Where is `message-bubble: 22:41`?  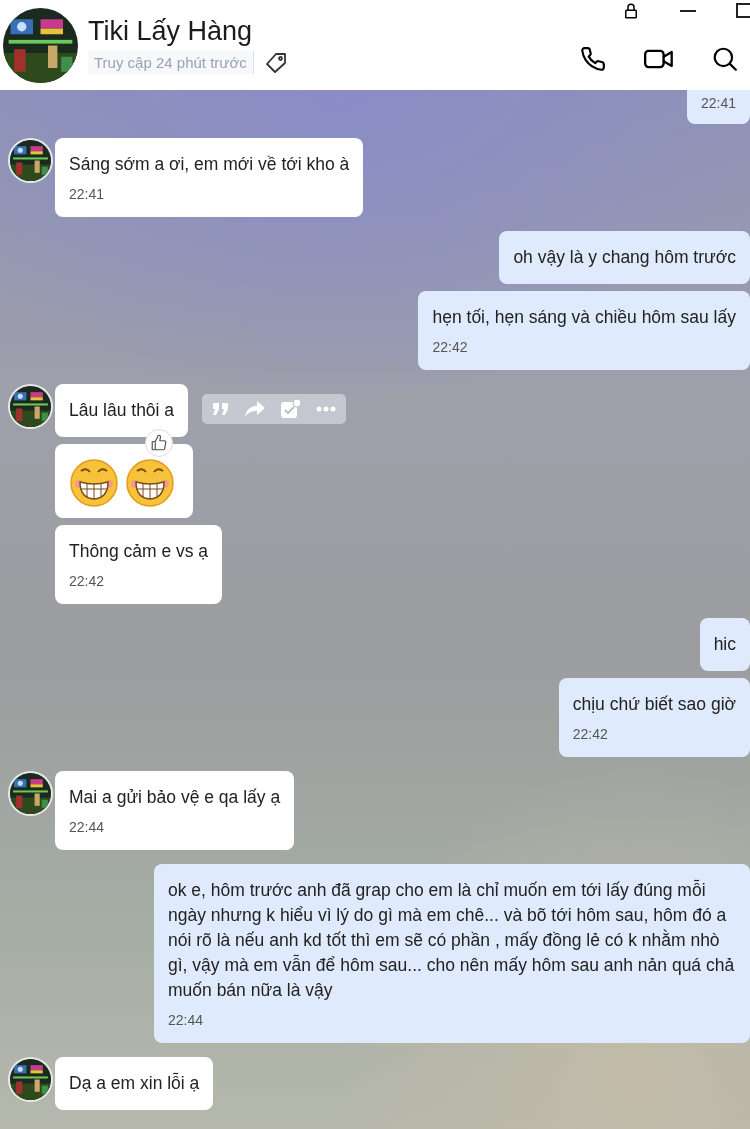
message-bubble: 22:41 is located at coordinates (718, 107).